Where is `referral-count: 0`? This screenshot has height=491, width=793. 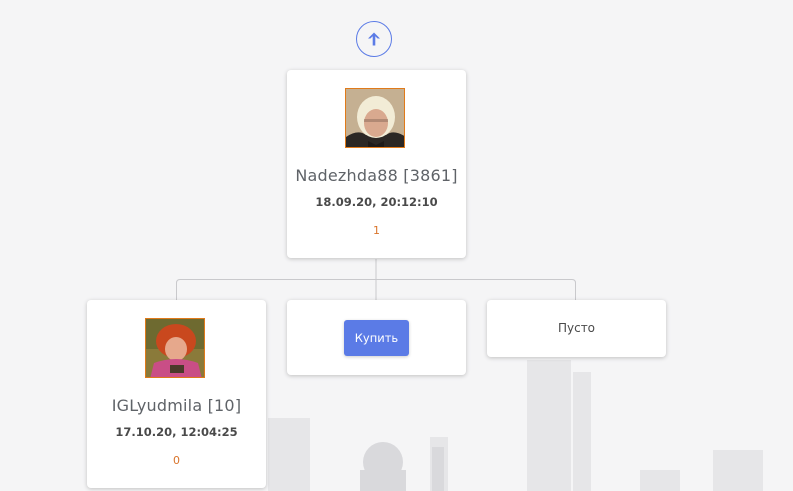 referral-count: 0 is located at coordinates (176, 460).